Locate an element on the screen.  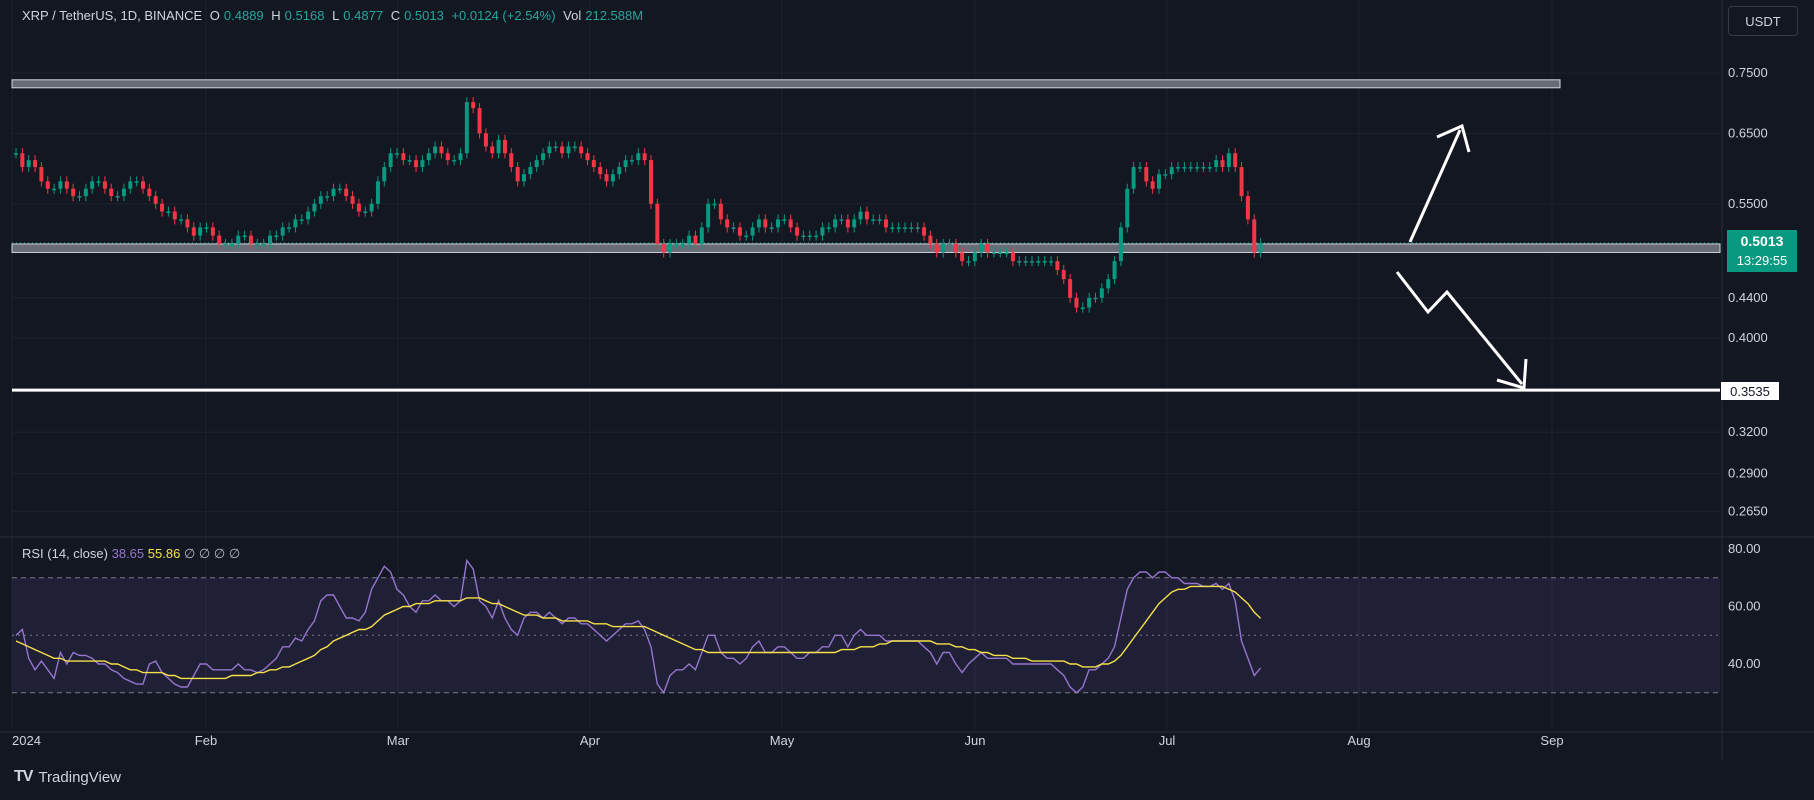
symbol-title: XRP / TetherUS, 1D, BINANCE is located at coordinates (112, 15).